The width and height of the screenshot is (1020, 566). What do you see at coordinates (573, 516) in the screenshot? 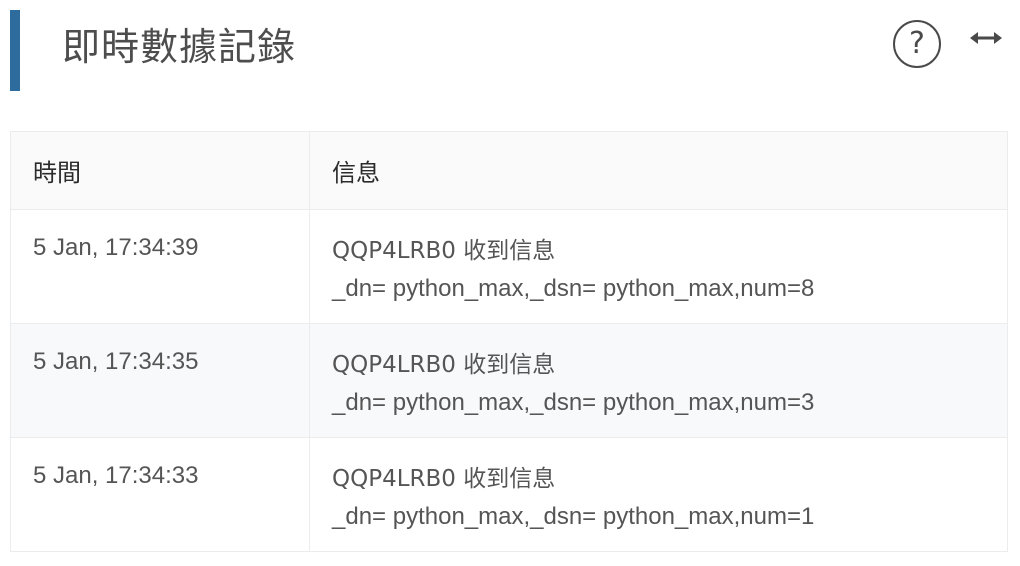
I see `message-detail: _dn= python_max,_dsn= python_max,num=1` at bounding box center [573, 516].